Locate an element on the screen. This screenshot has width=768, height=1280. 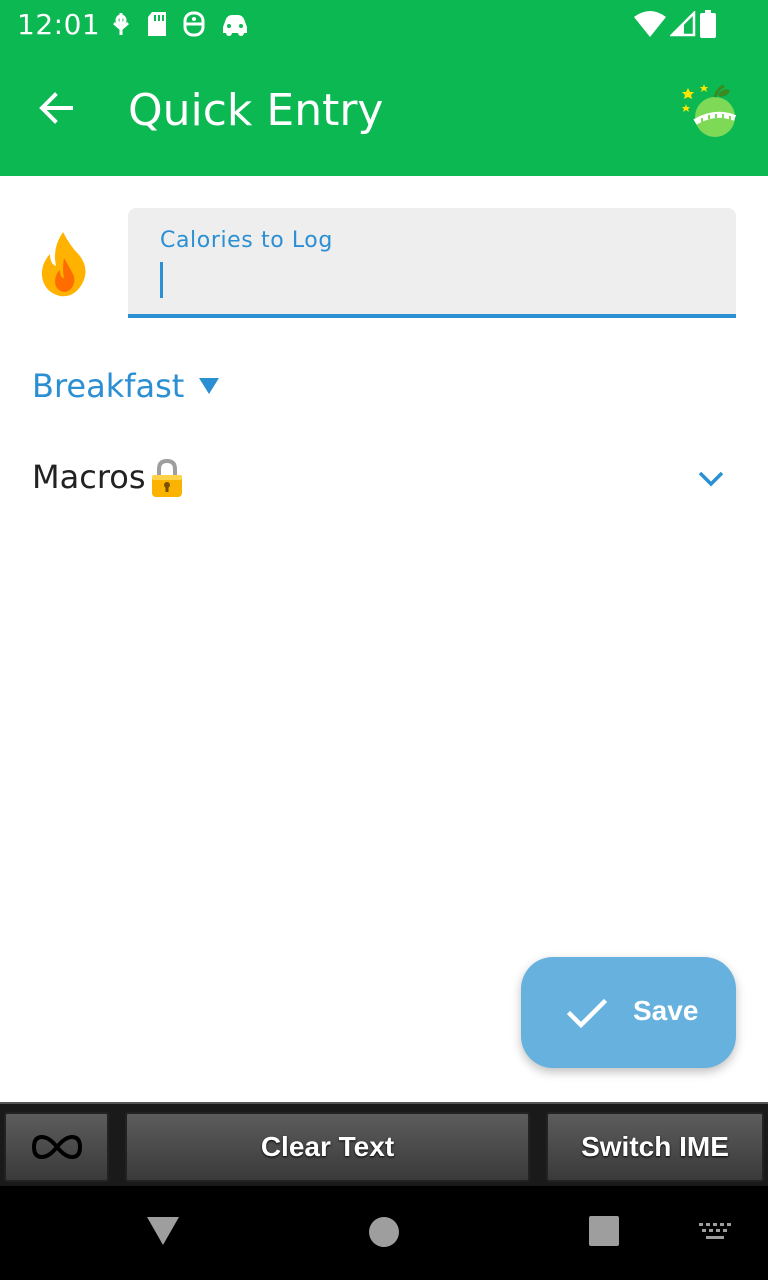
home-circle-icon is located at coordinates (384, 1232).